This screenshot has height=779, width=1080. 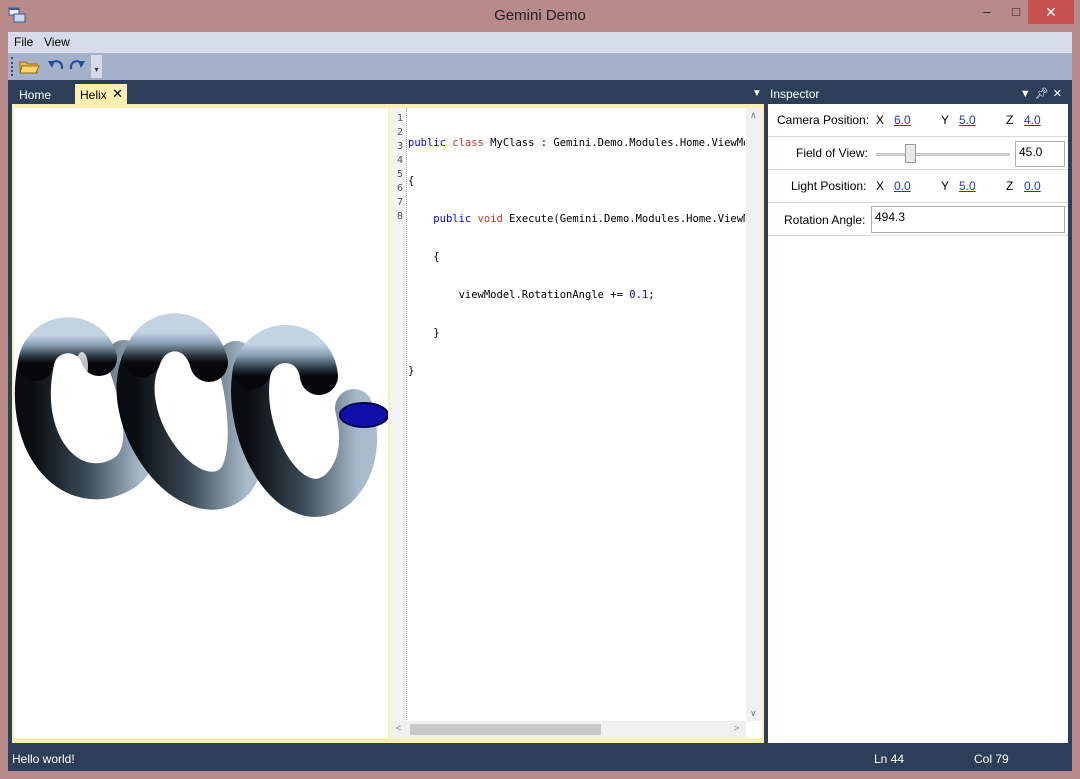 What do you see at coordinates (540, 757) in the screenshot?
I see `status-bar: Hello world! Ln 44 Col 79` at bounding box center [540, 757].